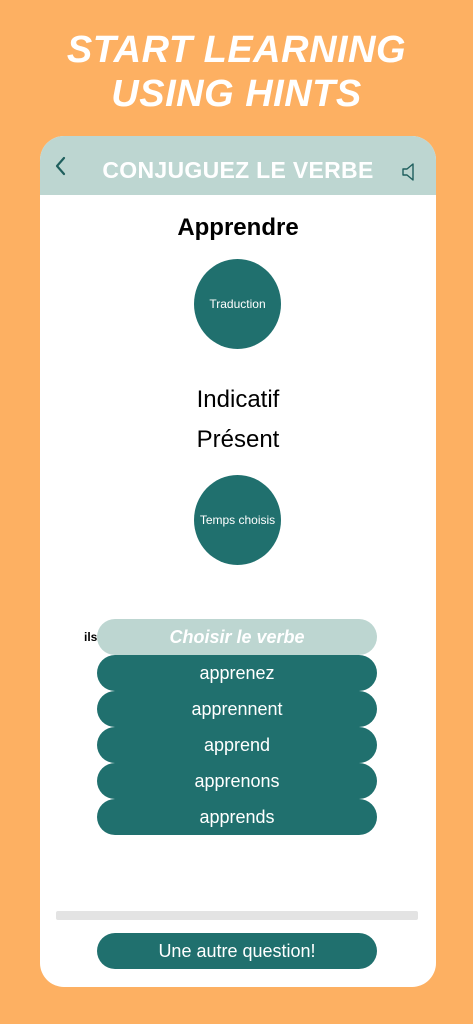 The width and height of the screenshot is (473, 1024). I want to click on verb-option: apprennent, so click(237, 709).